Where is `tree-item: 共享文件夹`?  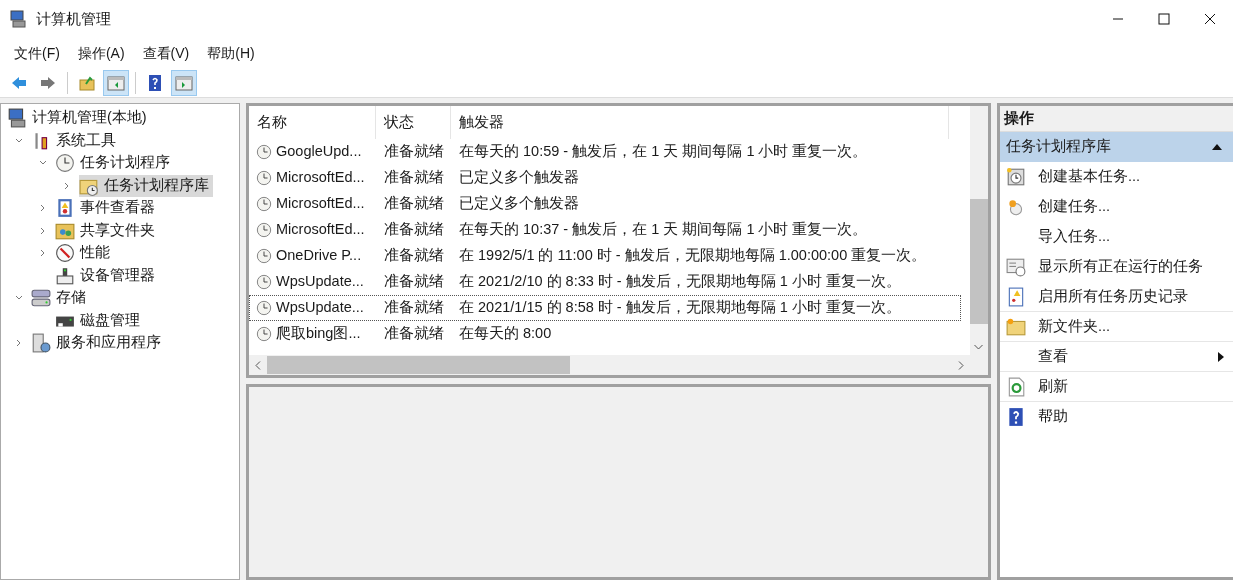 tree-item: 共享文件夹 is located at coordinates (107, 230).